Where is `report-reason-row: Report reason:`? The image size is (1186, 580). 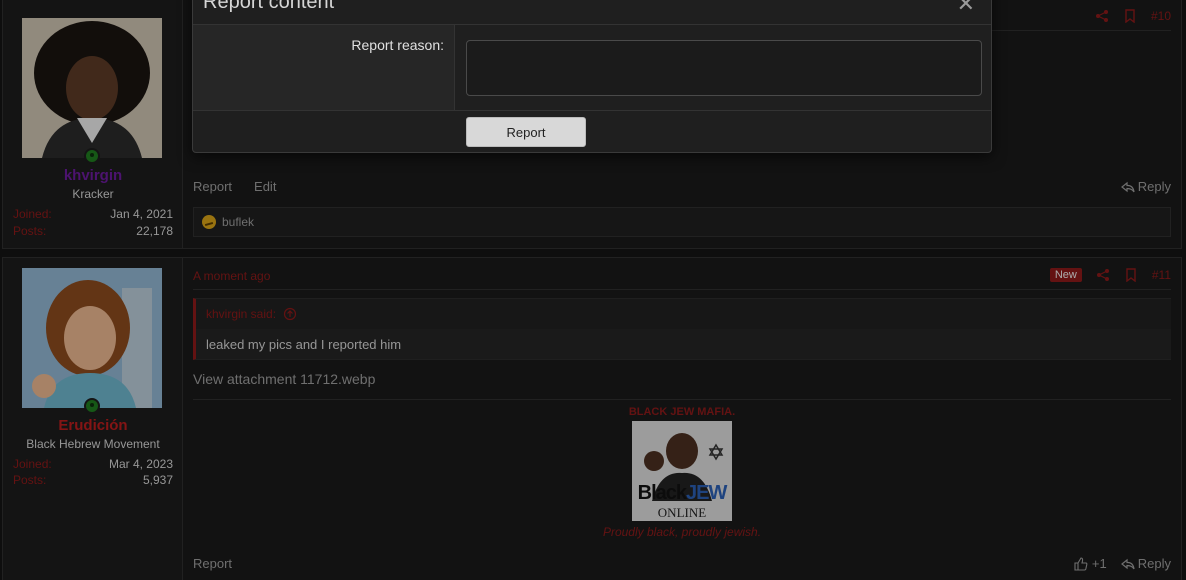
report-reason-row: Report reason: is located at coordinates (592, 67).